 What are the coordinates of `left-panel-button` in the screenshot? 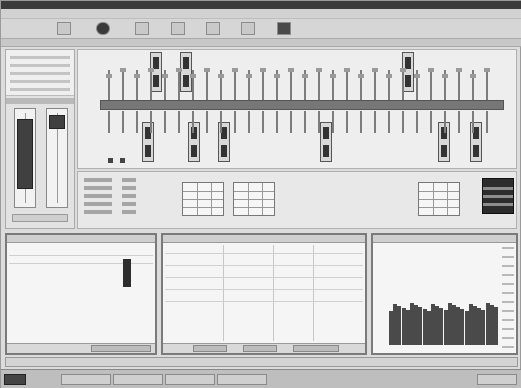 It's located at (40, 218).